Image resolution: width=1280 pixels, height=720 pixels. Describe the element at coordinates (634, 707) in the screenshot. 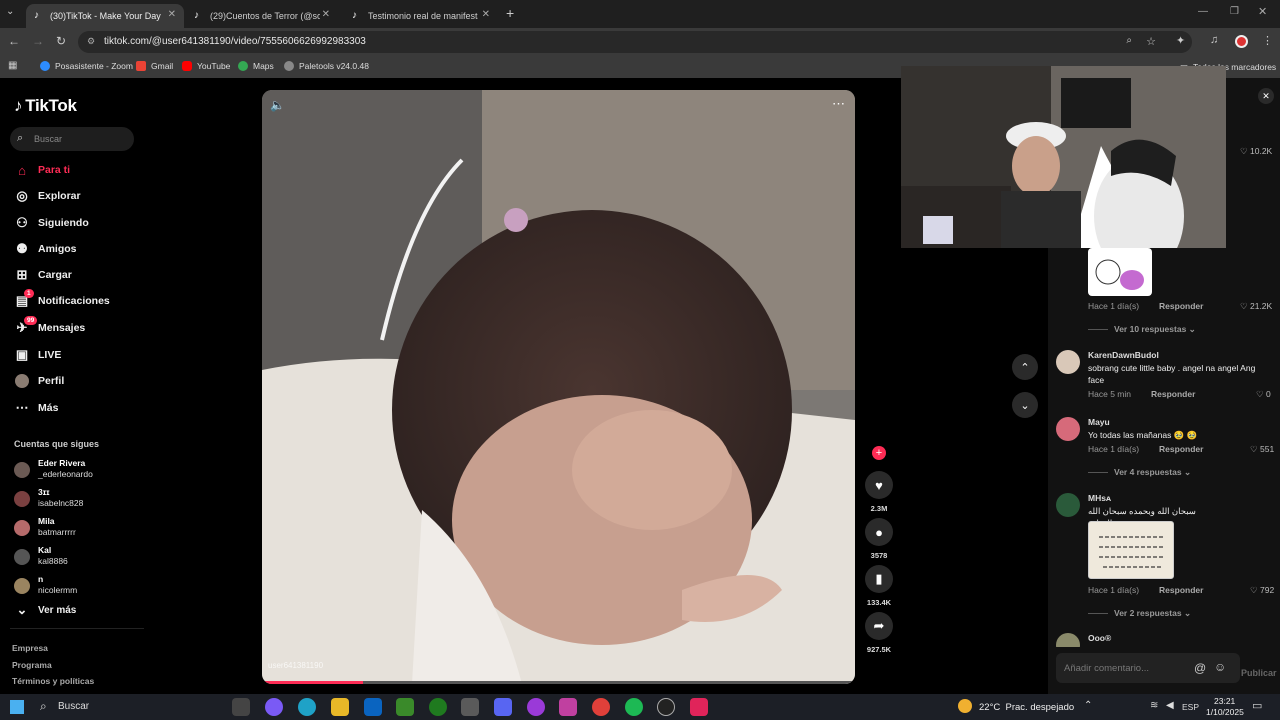

I see `spotify-icon` at that location.